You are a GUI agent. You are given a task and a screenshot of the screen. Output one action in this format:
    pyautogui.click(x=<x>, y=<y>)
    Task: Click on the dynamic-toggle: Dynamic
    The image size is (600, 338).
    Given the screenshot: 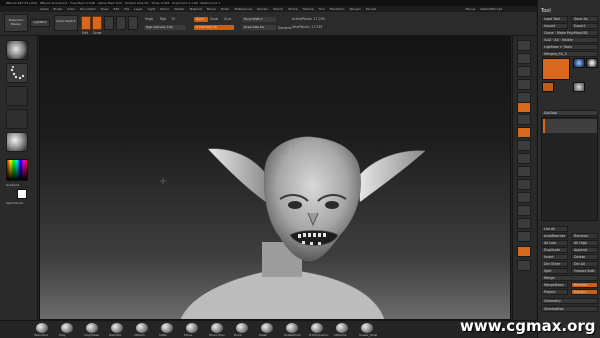 What is the action you would take?
    pyautogui.click(x=285, y=28)
    